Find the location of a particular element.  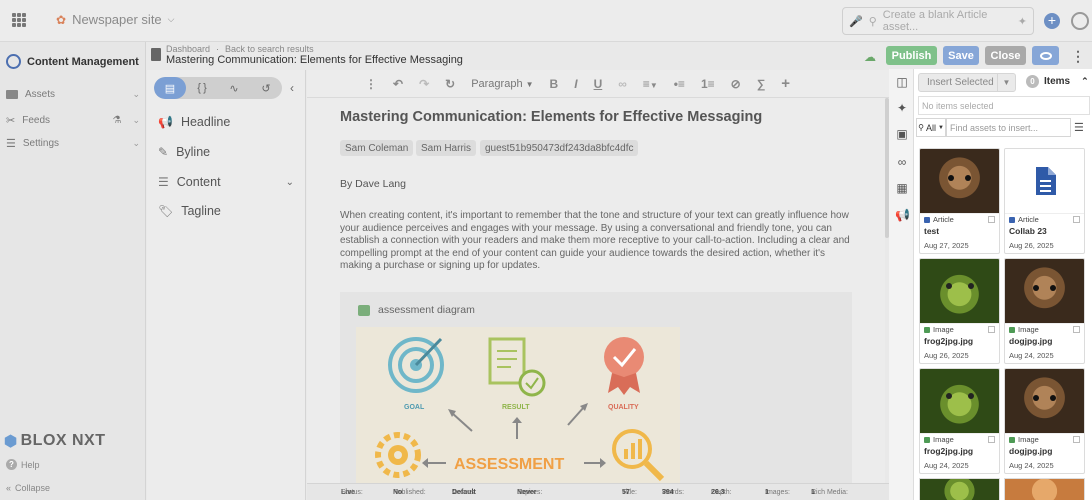

code-braces-icon: { } is located at coordinates (202, 88).